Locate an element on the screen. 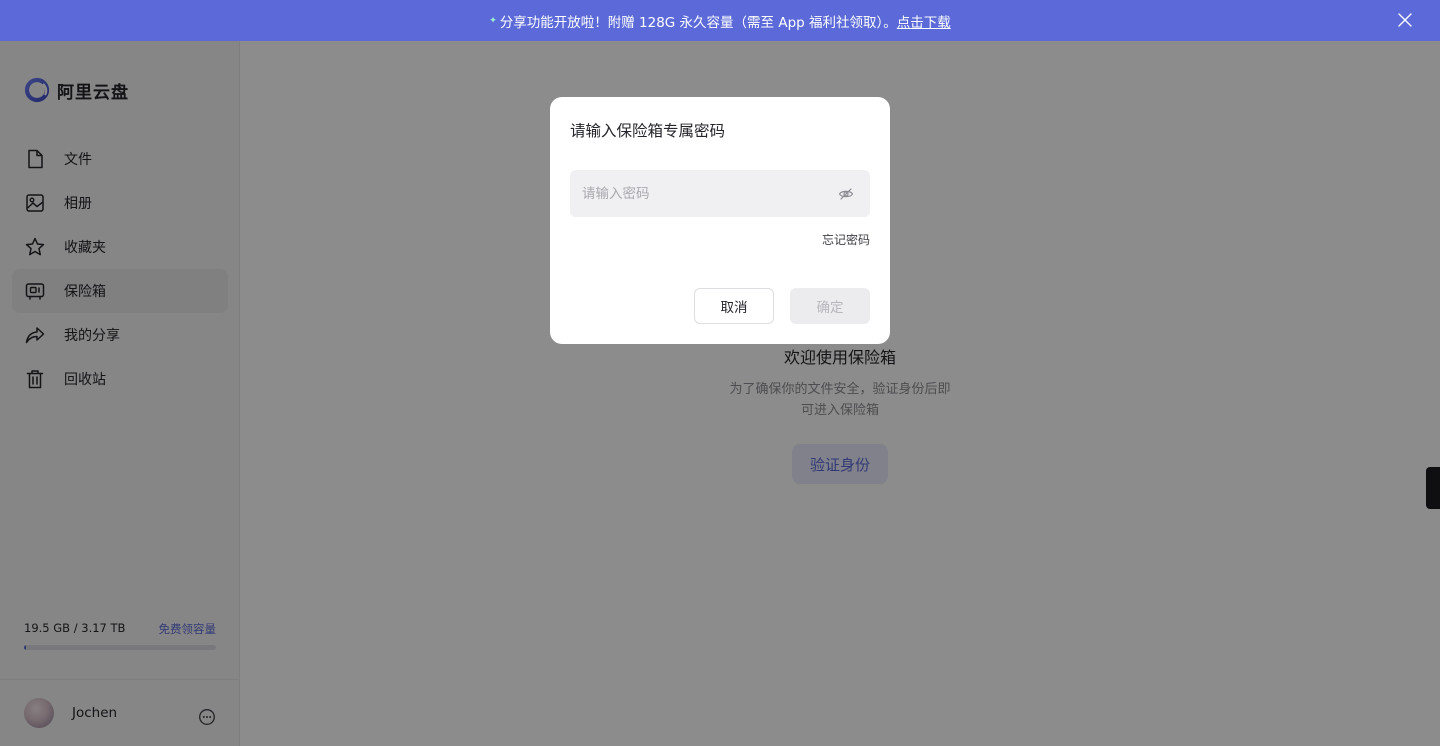 This screenshot has height=746, width=1440. password-field is located at coordinates (720, 193).